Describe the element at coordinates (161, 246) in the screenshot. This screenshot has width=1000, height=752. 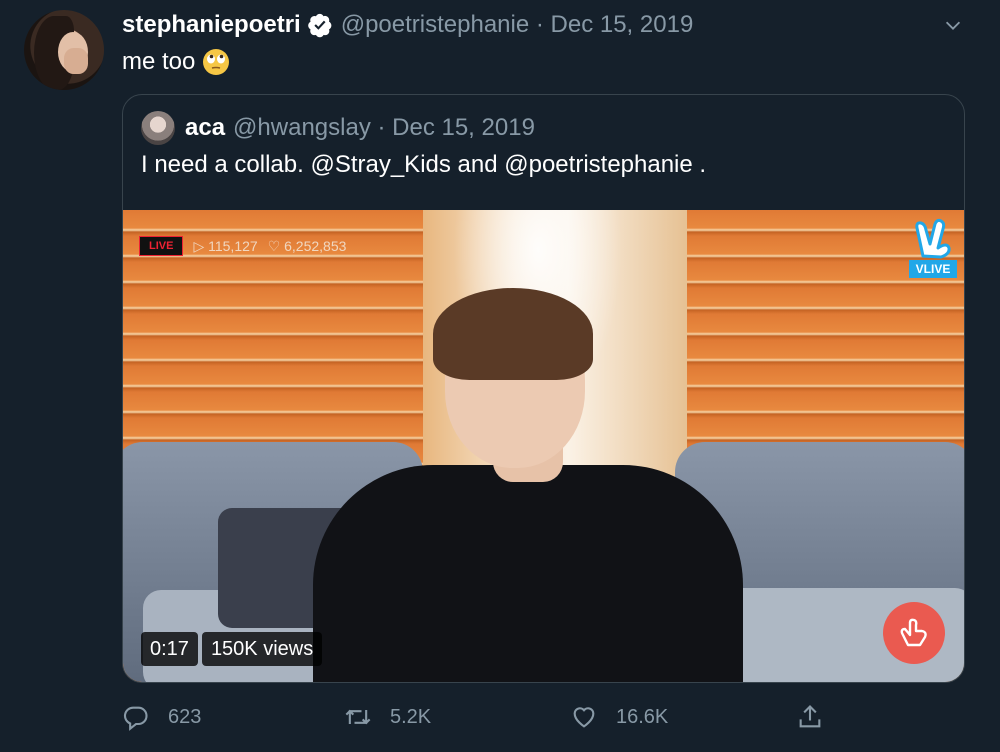
I see `live-badge: LIVE` at that location.